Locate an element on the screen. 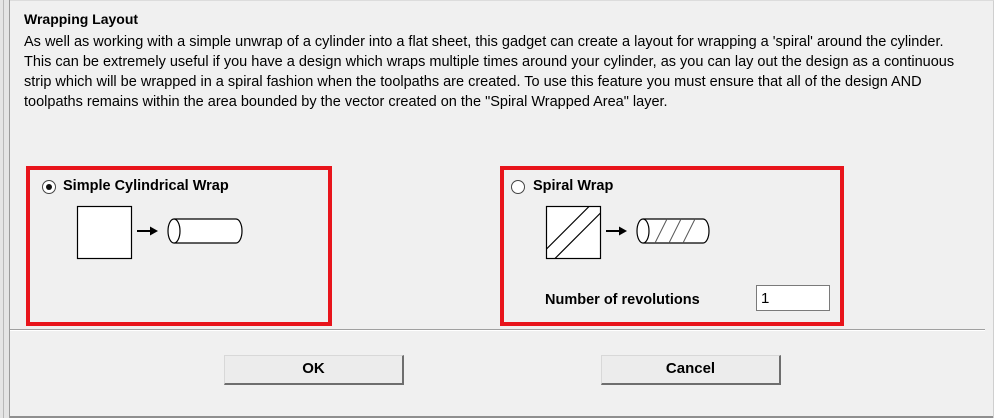 The height and width of the screenshot is (418, 994). simple-wrap-radio is located at coordinates (49, 187).